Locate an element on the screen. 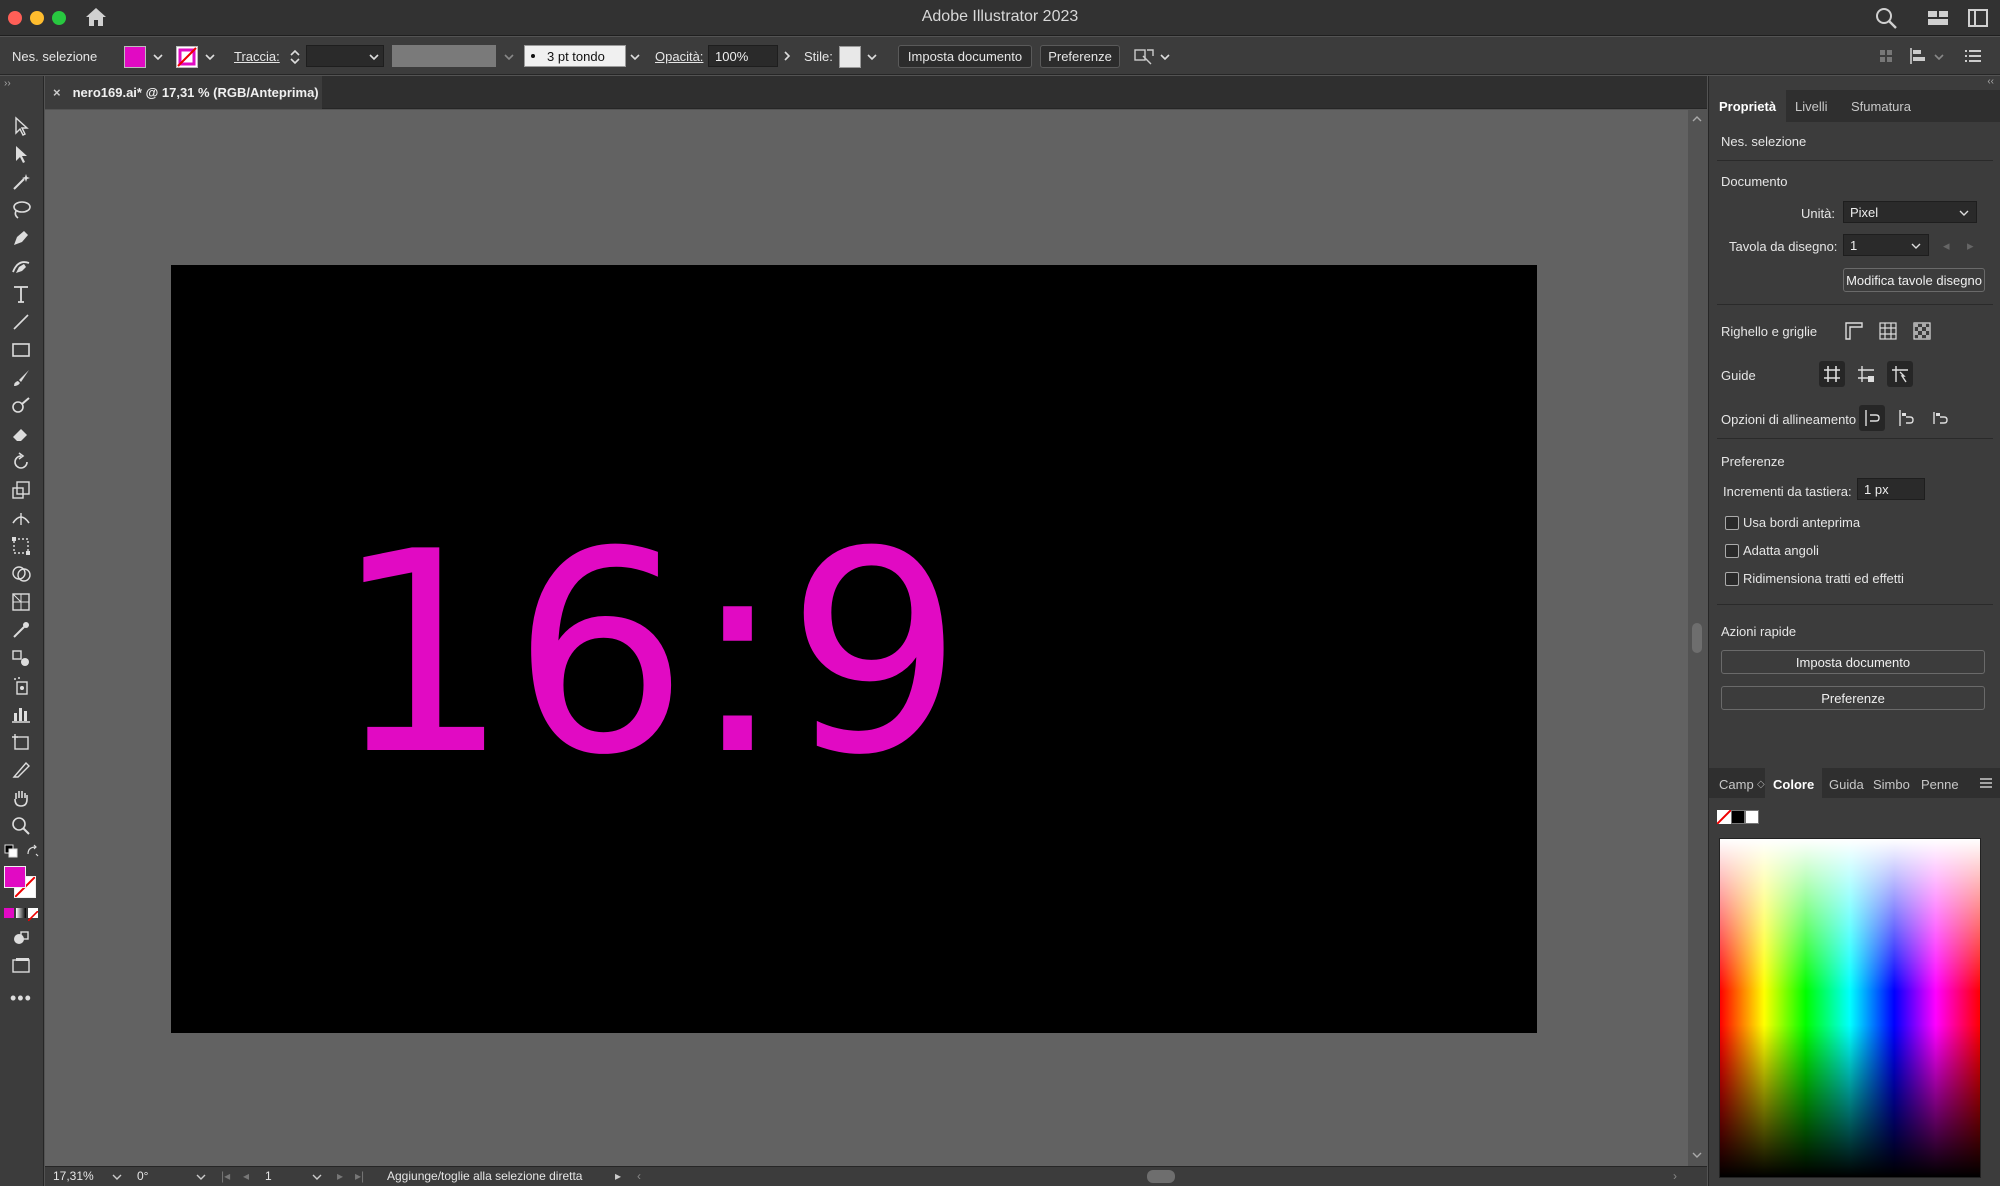 The height and width of the screenshot is (1186, 2000). edit-artboards-button: Modifica tavole disegno is located at coordinates (1914, 280).